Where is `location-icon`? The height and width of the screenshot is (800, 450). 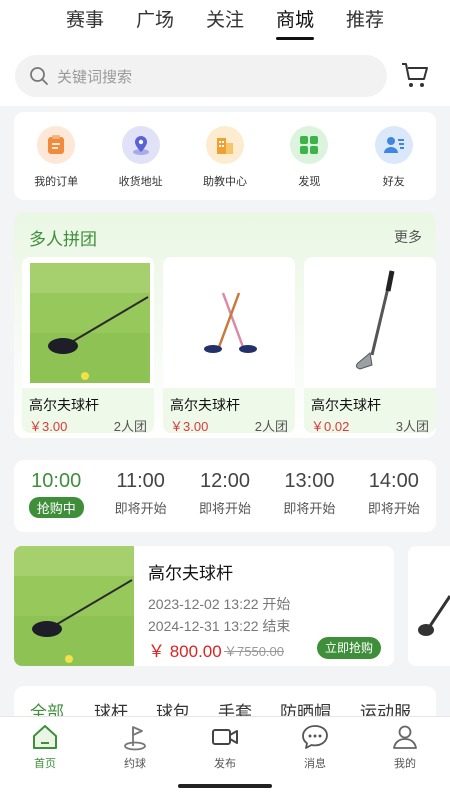
location-icon is located at coordinates (140, 145).